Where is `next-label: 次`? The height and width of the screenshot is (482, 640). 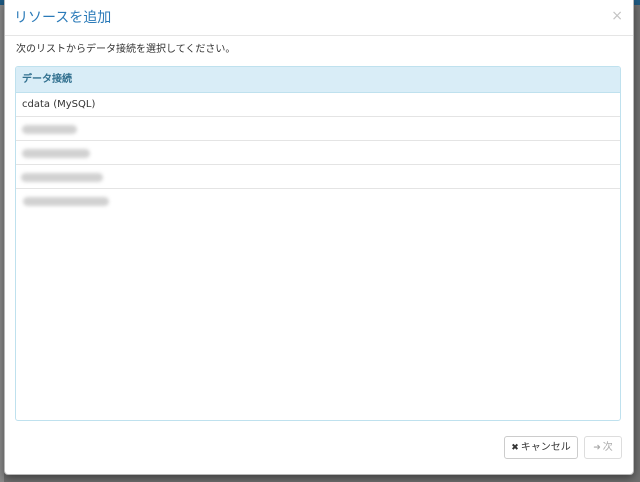 next-label: 次 is located at coordinates (607, 447).